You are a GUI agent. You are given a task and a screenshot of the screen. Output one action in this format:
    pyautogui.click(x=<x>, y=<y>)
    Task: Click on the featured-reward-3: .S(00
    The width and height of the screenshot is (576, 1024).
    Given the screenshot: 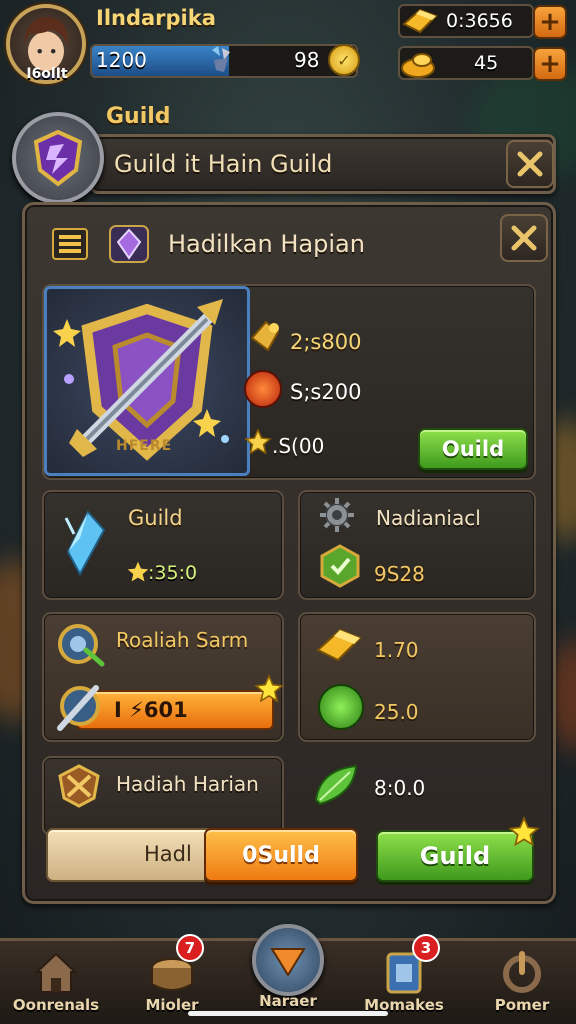 What is the action you would take?
    pyautogui.click(x=298, y=446)
    